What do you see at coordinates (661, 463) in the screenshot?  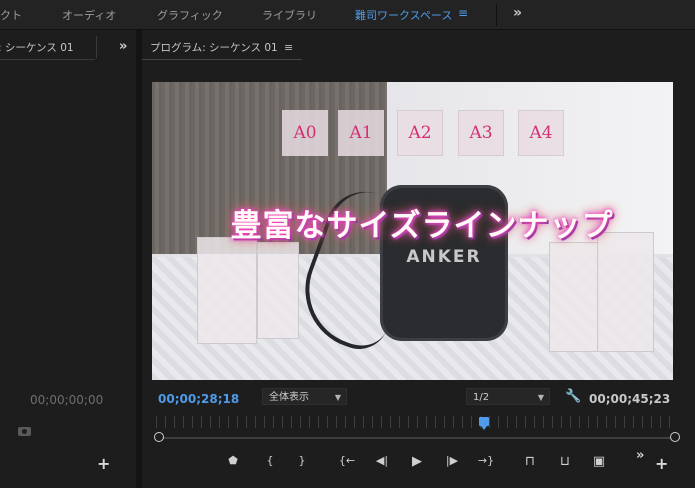 I see `add-button-icon: +` at bounding box center [661, 463].